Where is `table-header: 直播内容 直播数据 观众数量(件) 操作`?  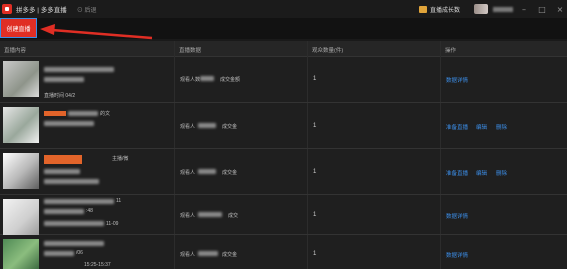
table-header: 直播内容 直播数据 观众数量(件) 操作 is located at coordinates (283, 49).